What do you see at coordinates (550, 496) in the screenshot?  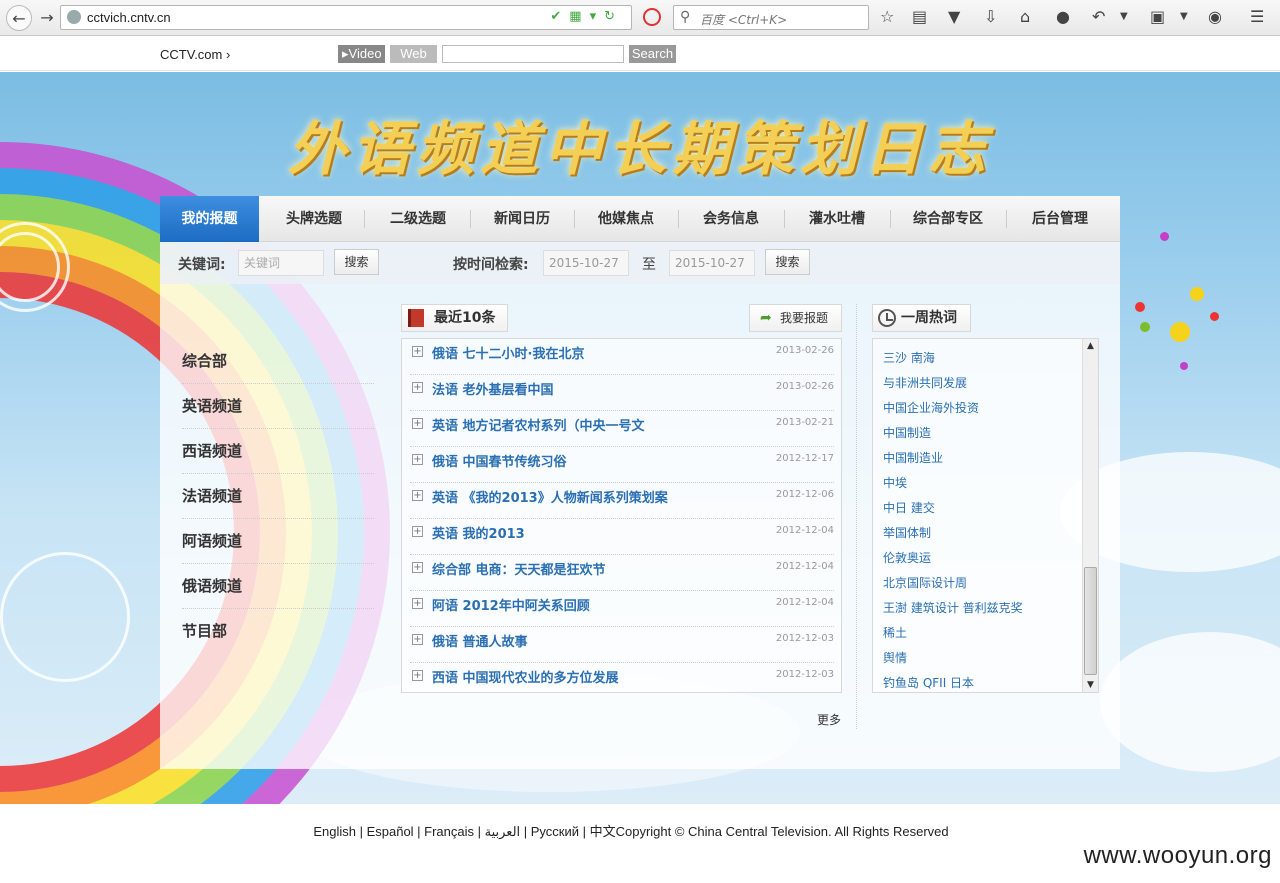 I see `news-title: 英语 《我的2013》人物新闻系列策划案` at bounding box center [550, 496].